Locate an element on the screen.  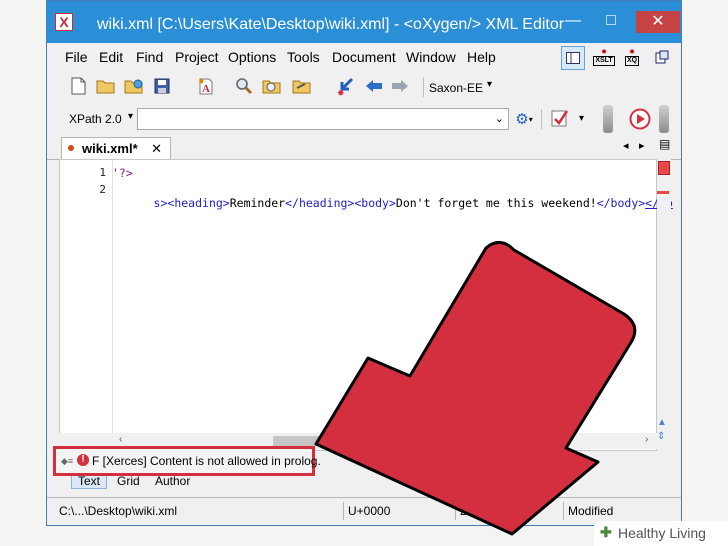
watermark-text: Healthy Living is located at coordinates (662, 533).